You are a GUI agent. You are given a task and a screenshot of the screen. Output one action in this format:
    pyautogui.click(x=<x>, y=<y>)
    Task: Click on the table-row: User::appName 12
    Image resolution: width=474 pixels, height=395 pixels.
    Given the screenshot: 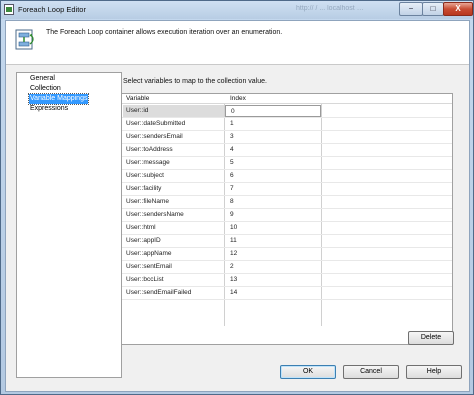 What is the action you would take?
    pyautogui.click(x=287, y=254)
    